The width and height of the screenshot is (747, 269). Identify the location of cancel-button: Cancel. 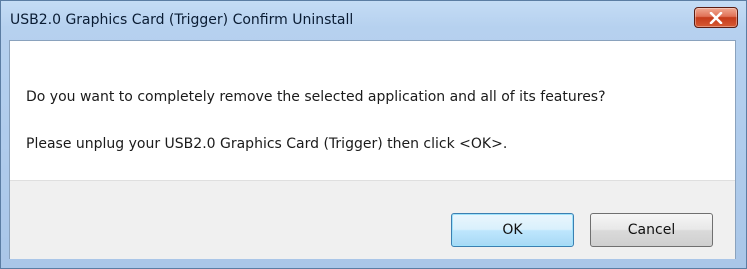
(651, 230).